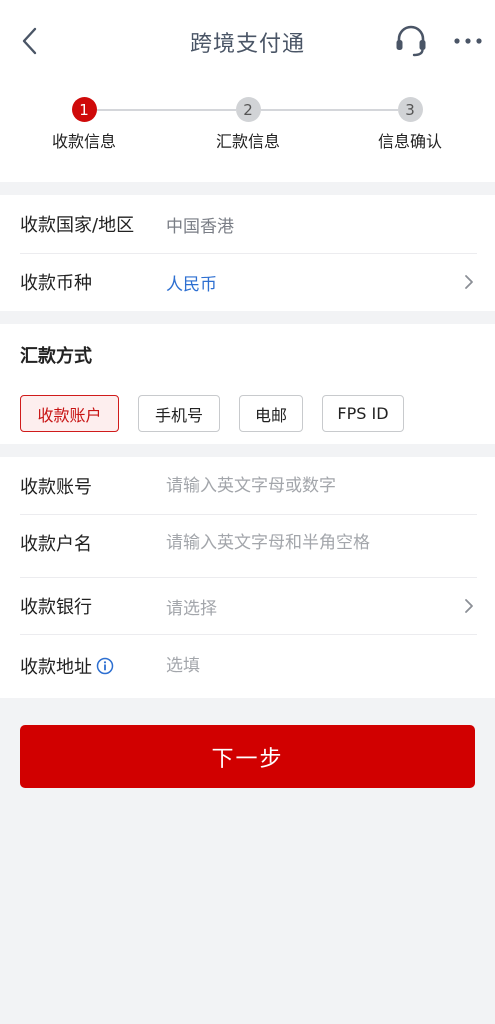  What do you see at coordinates (248, 109) in the screenshot?
I see `step-number: 2` at bounding box center [248, 109].